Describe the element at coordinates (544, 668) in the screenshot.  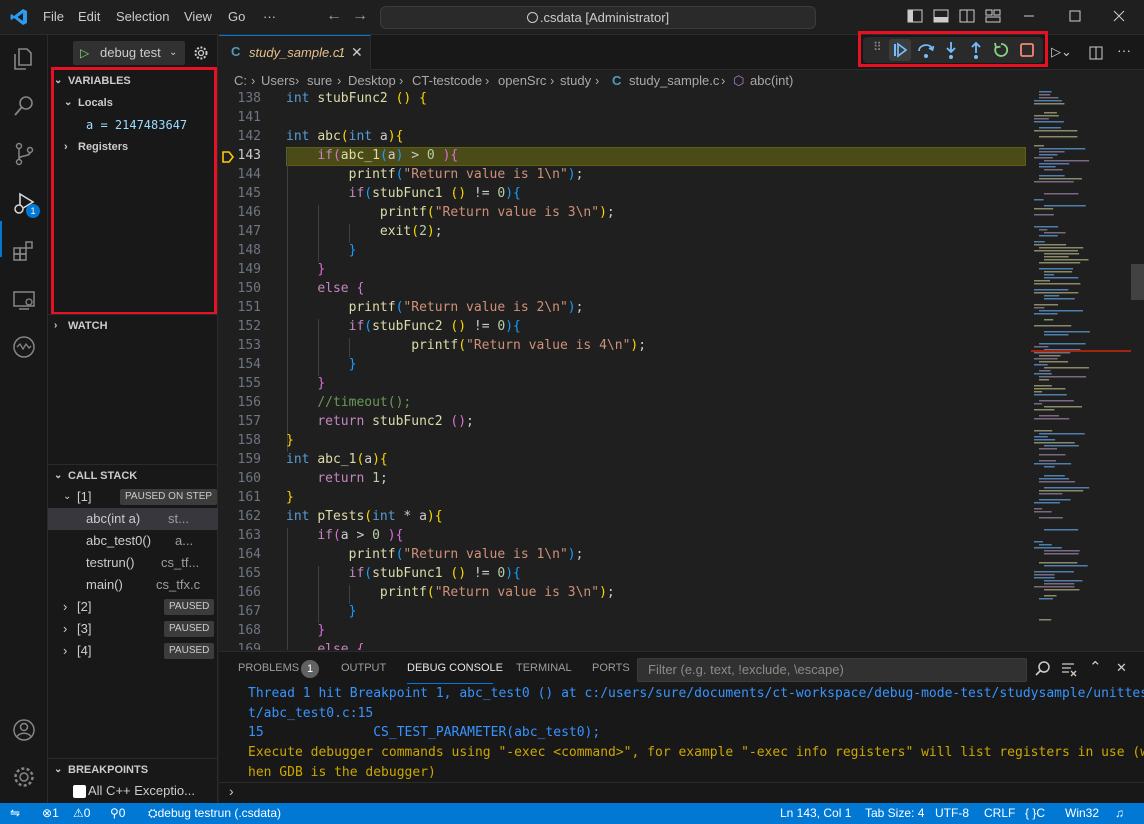
I see `tab-terminal: TERMINAL` at that location.